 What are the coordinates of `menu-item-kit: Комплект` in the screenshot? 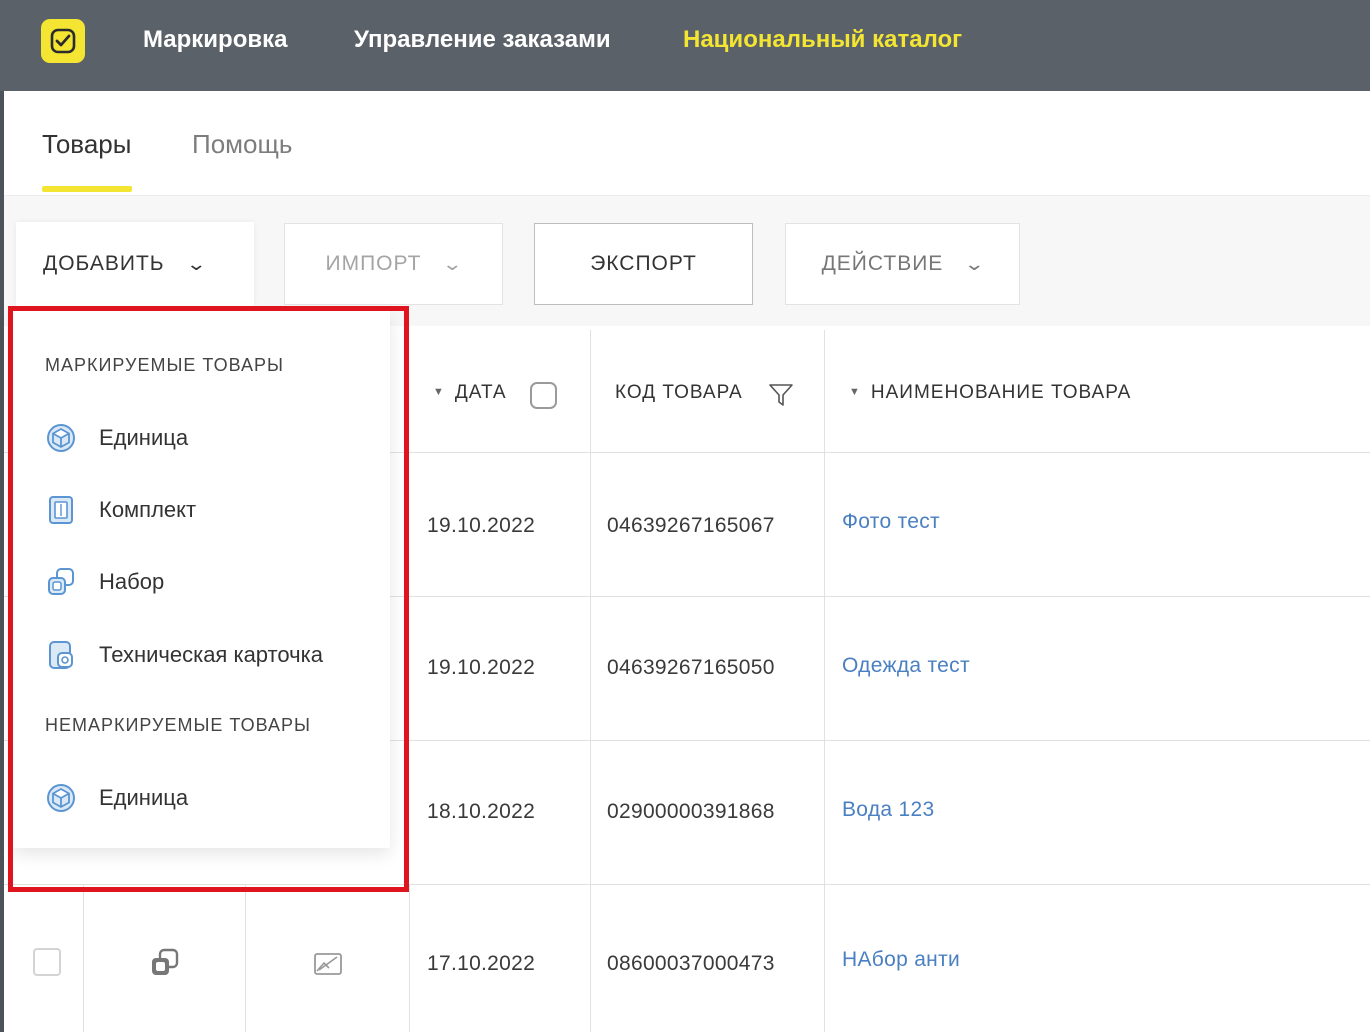 It's located at (120, 510).